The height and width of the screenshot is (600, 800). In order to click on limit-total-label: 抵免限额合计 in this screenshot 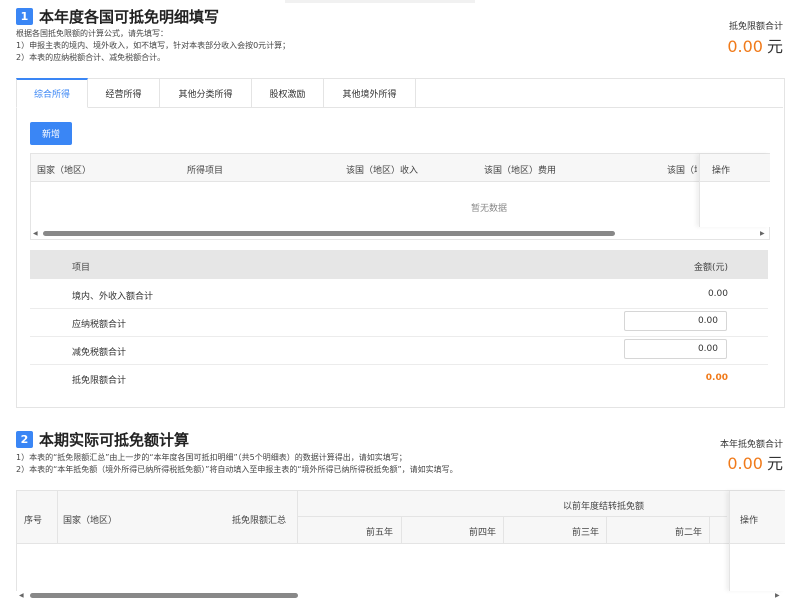, I will do `click(755, 27)`.